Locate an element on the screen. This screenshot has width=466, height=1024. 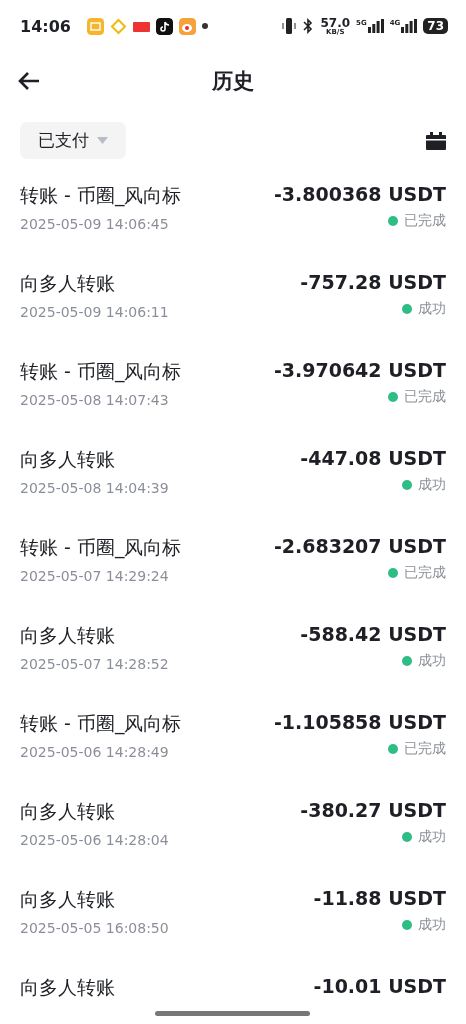
transaction-amount: -11.88 USDT is located at coordinates (379, 898).